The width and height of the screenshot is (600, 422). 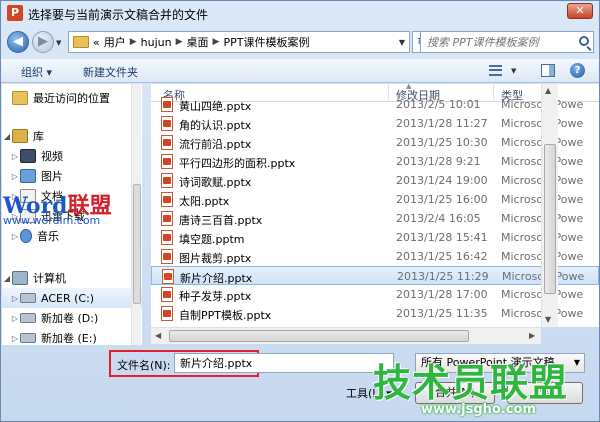 I want to click on change-view-icon, so click(x=495, y=70).